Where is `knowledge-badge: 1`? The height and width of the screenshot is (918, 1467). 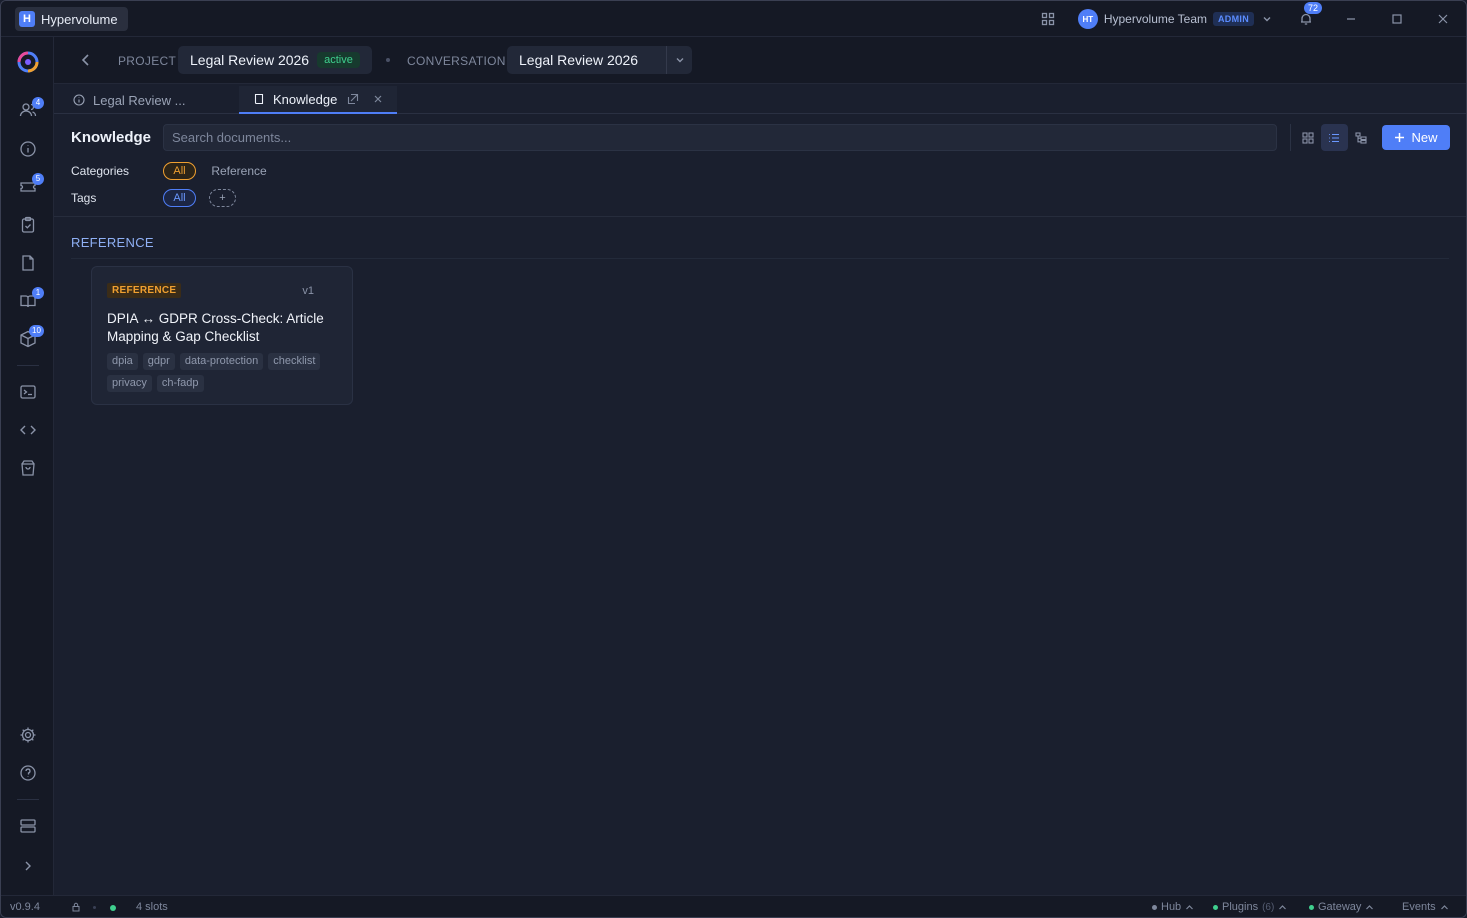 knowledge-badge: 1 is located at coordinates (38, 293).